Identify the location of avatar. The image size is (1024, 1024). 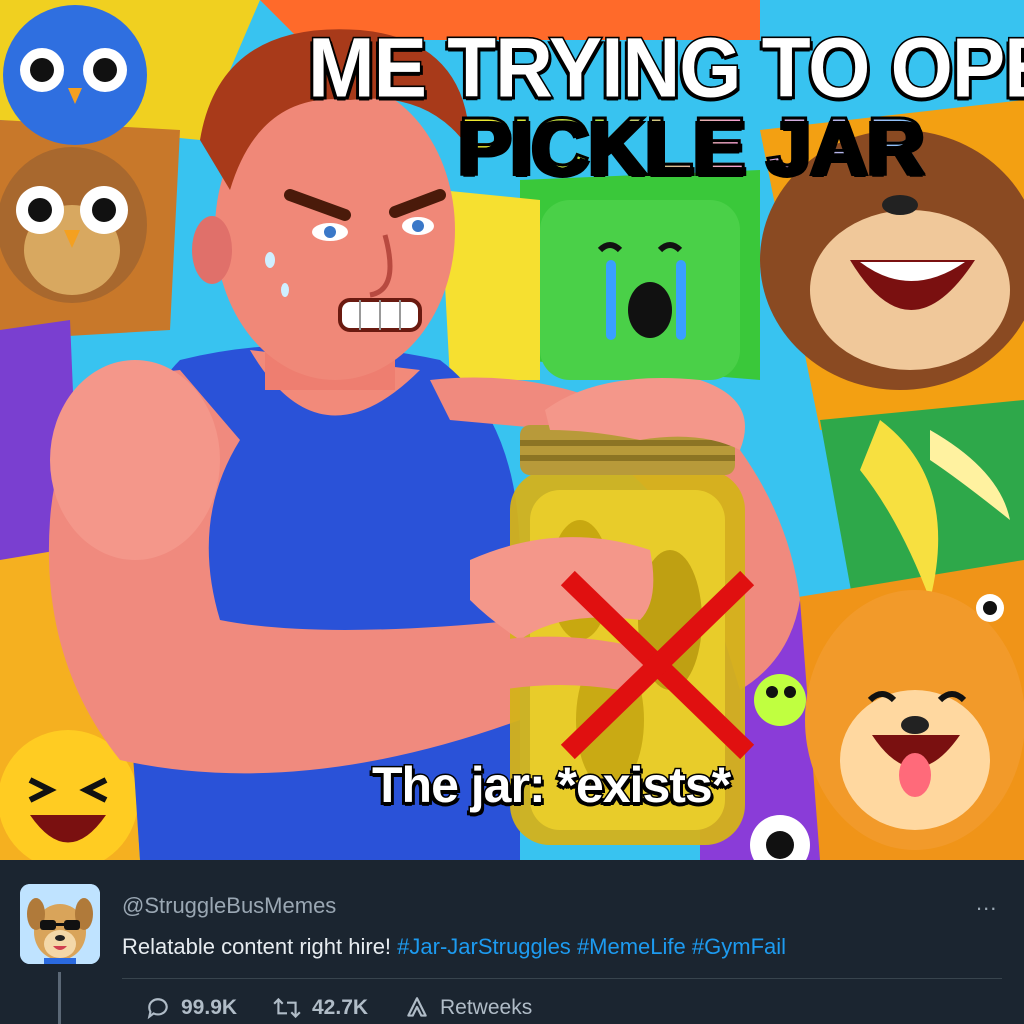
(60, 924).